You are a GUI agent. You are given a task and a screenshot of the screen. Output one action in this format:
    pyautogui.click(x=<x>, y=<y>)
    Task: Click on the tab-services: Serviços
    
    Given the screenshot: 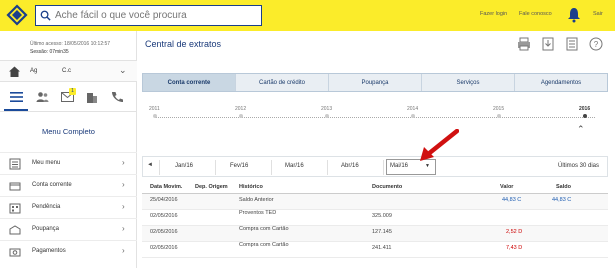 What is the action you would take?
    pyautogui.click(x=468, y=82)
    